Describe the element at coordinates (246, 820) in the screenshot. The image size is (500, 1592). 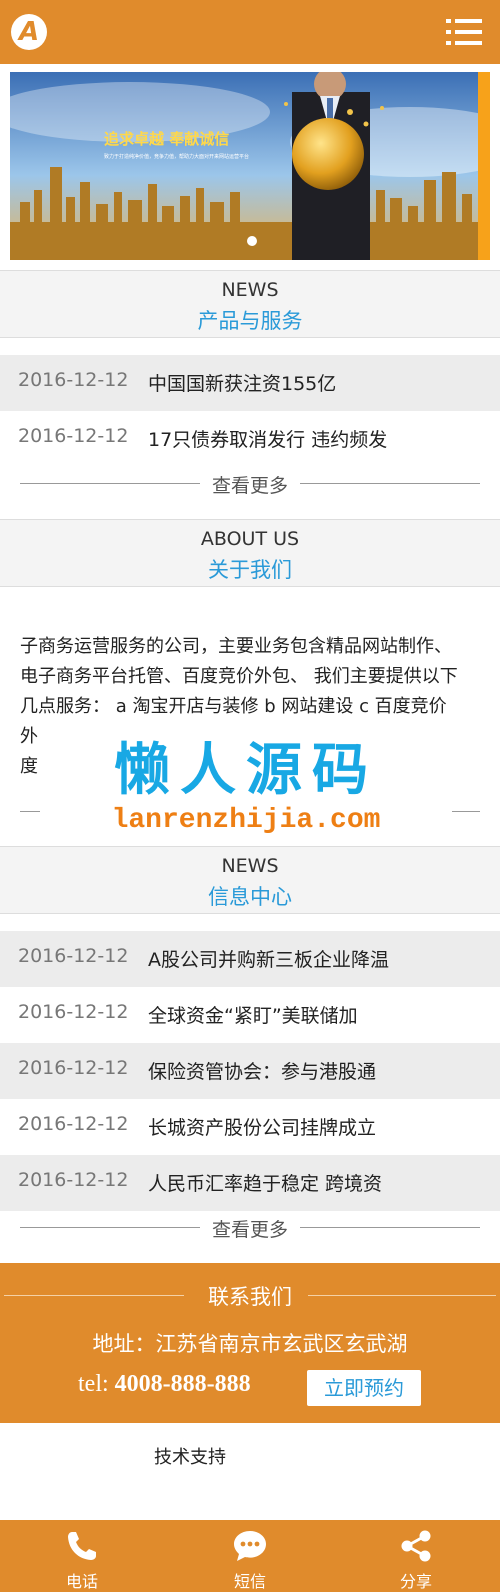
I see `watermark-en: lanrenzhijia.com` at that location.